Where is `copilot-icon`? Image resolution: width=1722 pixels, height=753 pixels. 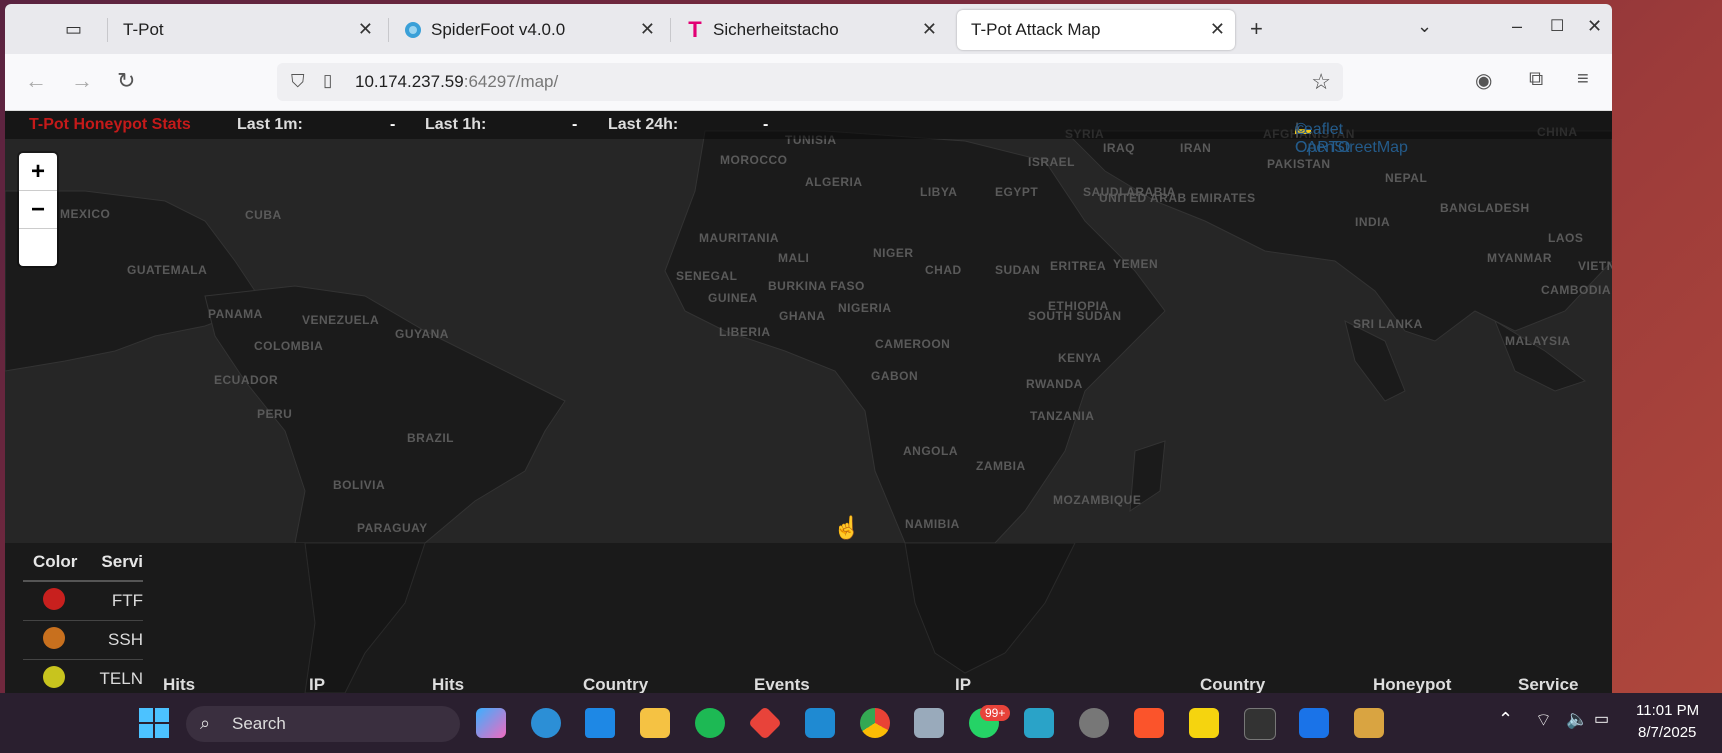 copilot-icon is located at coordinates (491, 723).